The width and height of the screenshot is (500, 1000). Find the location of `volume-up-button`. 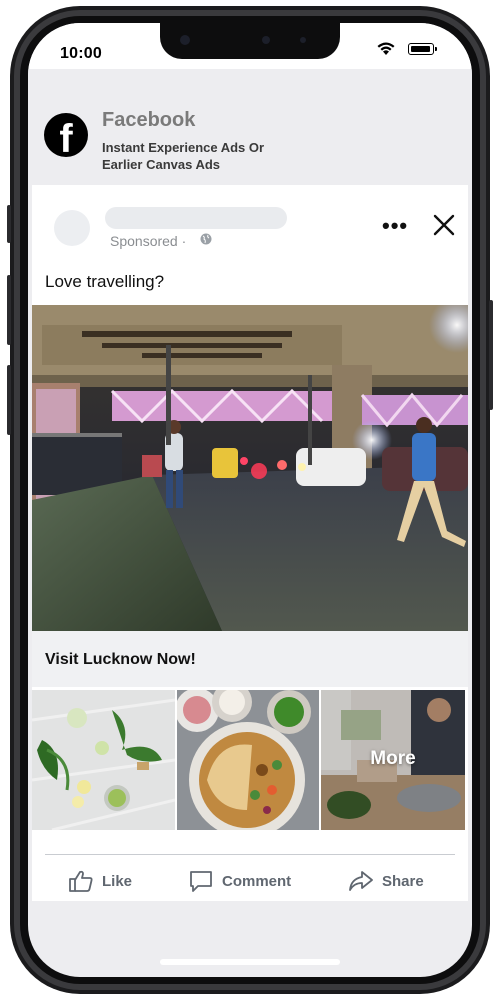

volume-up-button is located at coordinates (9, 310).